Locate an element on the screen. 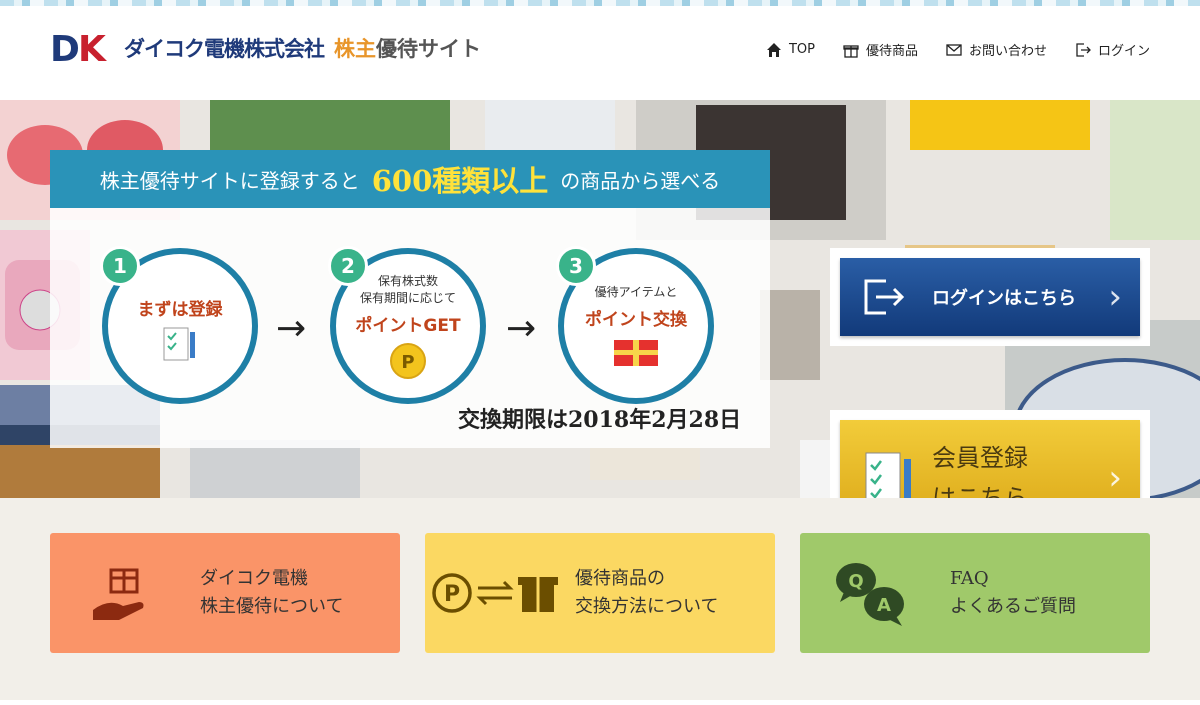 The height and width of the screenshot is (705, 1200). step-subtitle: 優待アイテムと is located at coordinates (636, 292).